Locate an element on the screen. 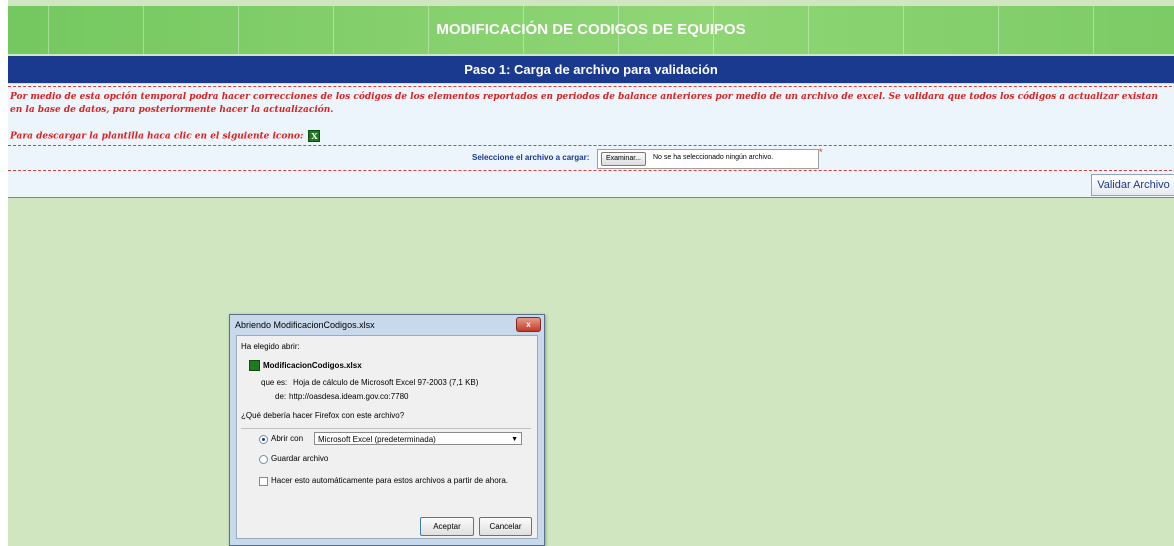 This screenshot has width=1174, height=546. auto-action-checkbox is located at coordinates (263, 481).